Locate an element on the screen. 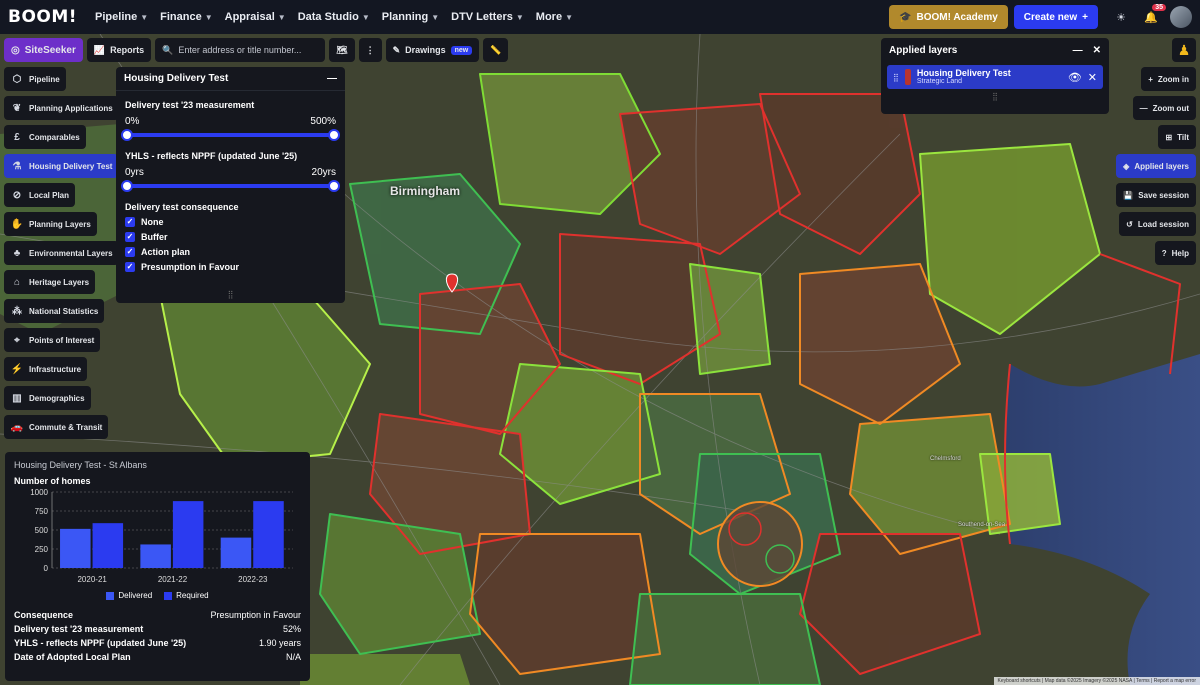  slider-label: Delivery test '23 measurement is located at coordinates (190, 105).